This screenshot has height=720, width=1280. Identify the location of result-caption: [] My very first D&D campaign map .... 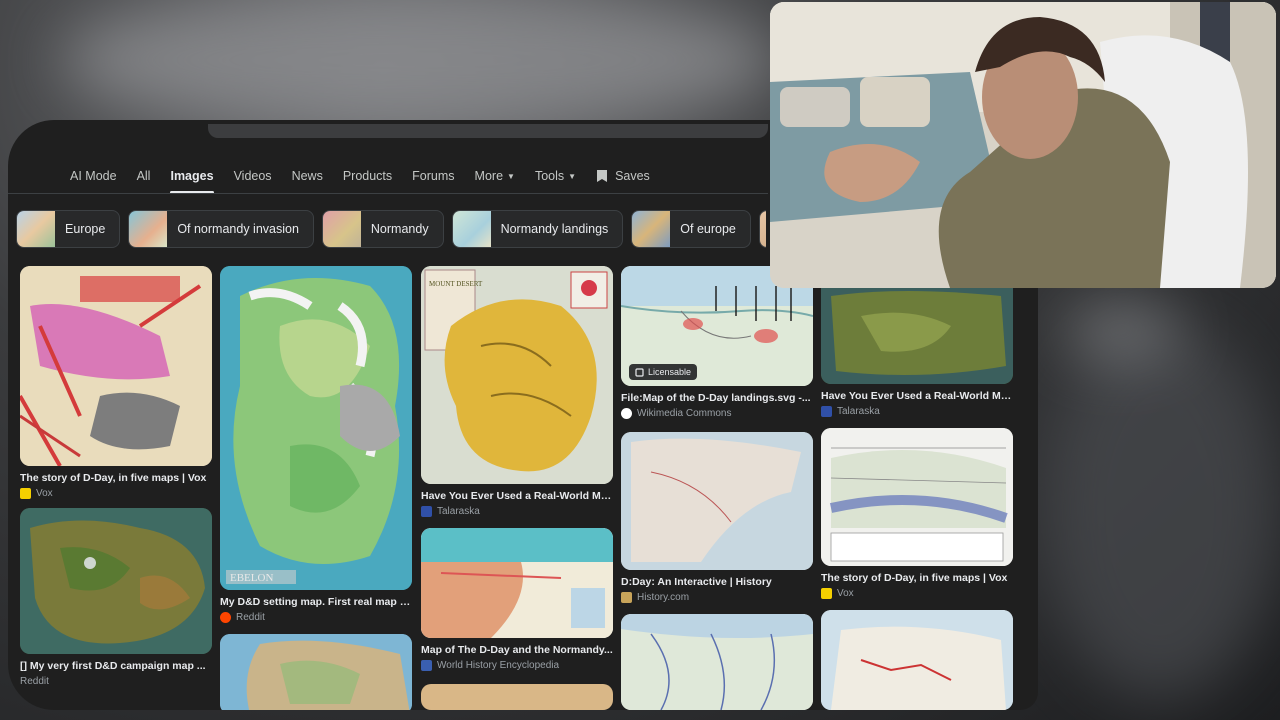
(116, 666).